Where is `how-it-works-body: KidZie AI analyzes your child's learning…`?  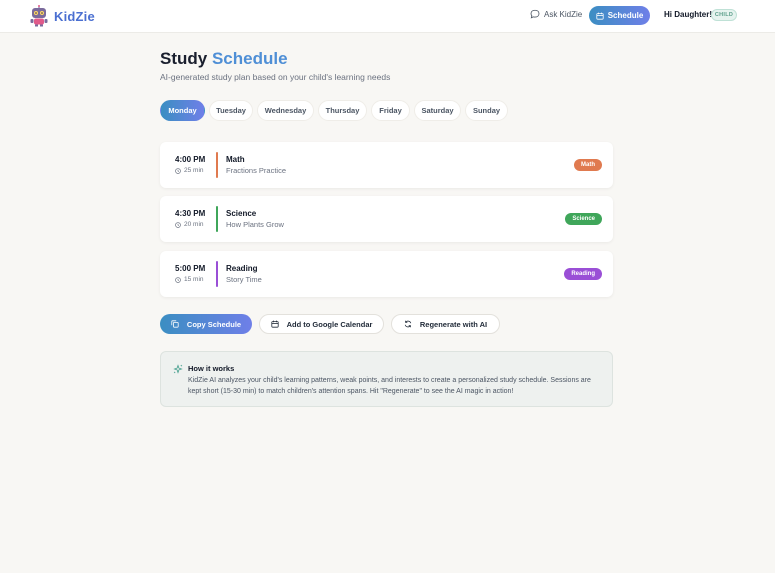
how-it-works-body: KidZie AI analyzes your child's learning… is located at coordinates (389, 386).